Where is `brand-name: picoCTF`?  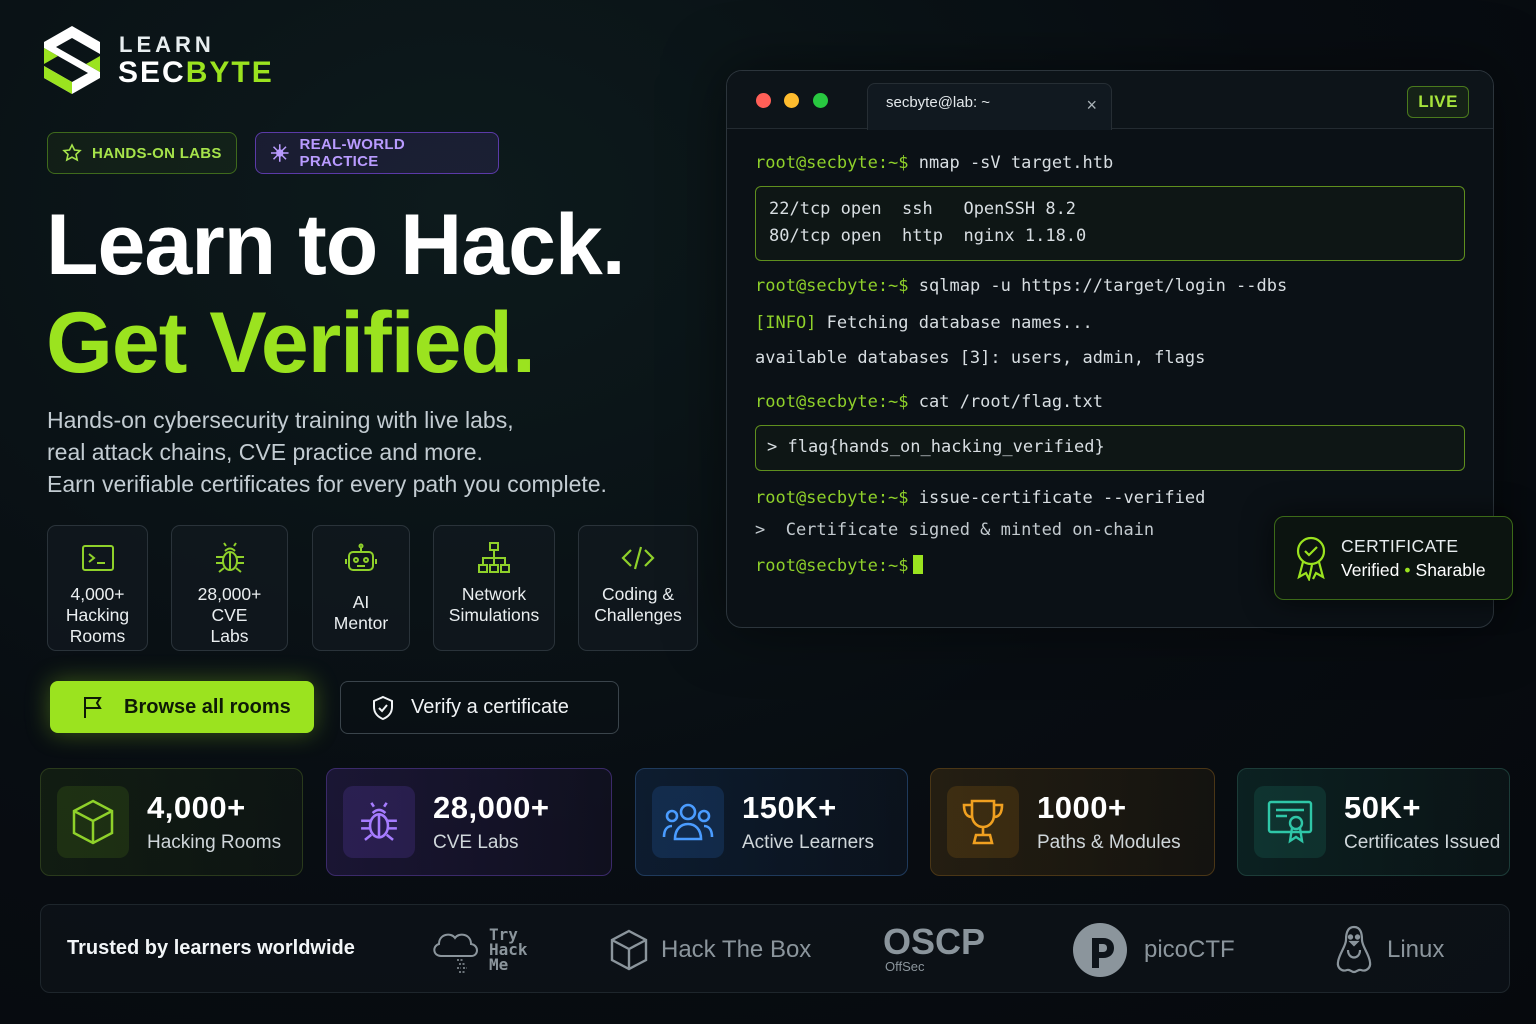 brand-name: picoCTF is located at coordinates (1189, 949).